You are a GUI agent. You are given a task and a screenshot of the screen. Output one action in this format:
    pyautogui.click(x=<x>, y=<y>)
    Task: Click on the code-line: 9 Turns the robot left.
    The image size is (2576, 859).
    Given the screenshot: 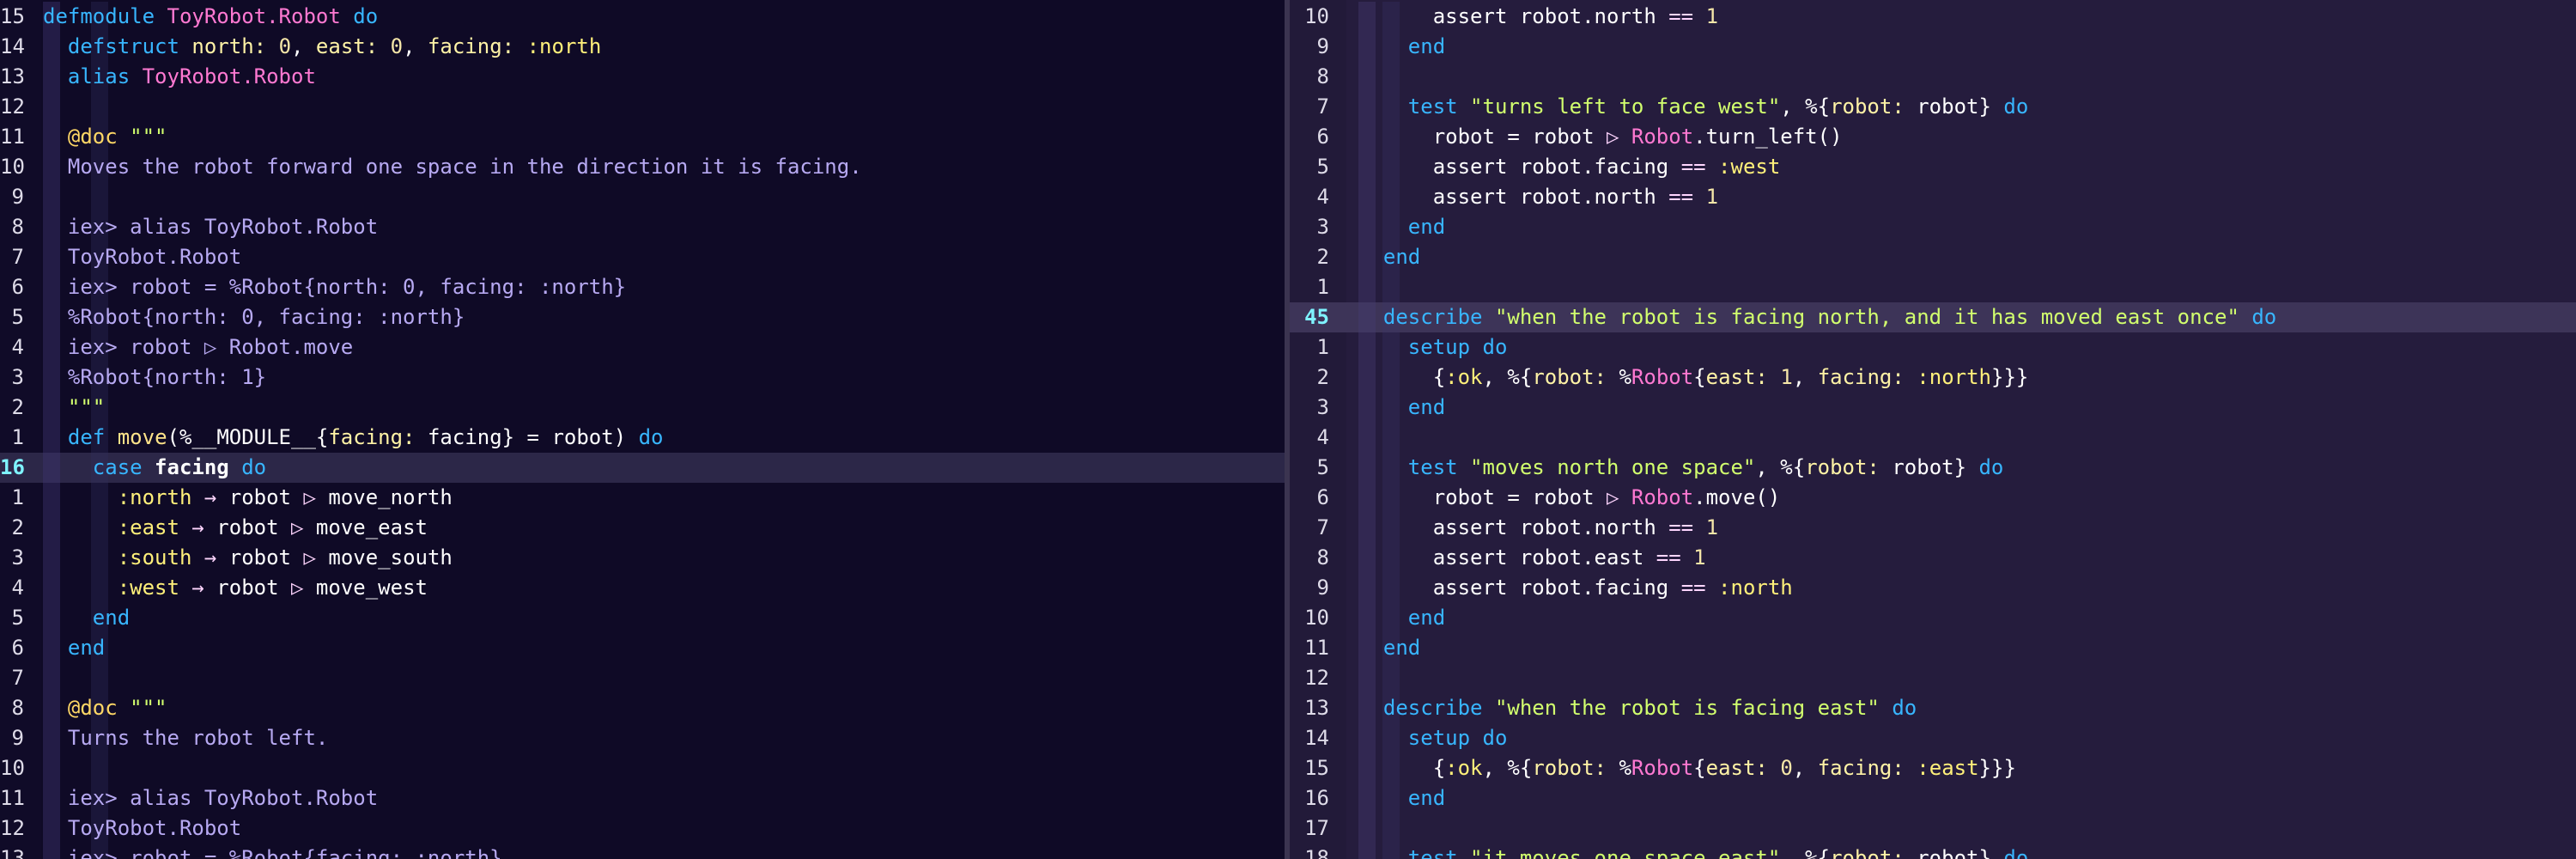 What is the action you would take?
    pyautogui.click(x=642, y=738)
    